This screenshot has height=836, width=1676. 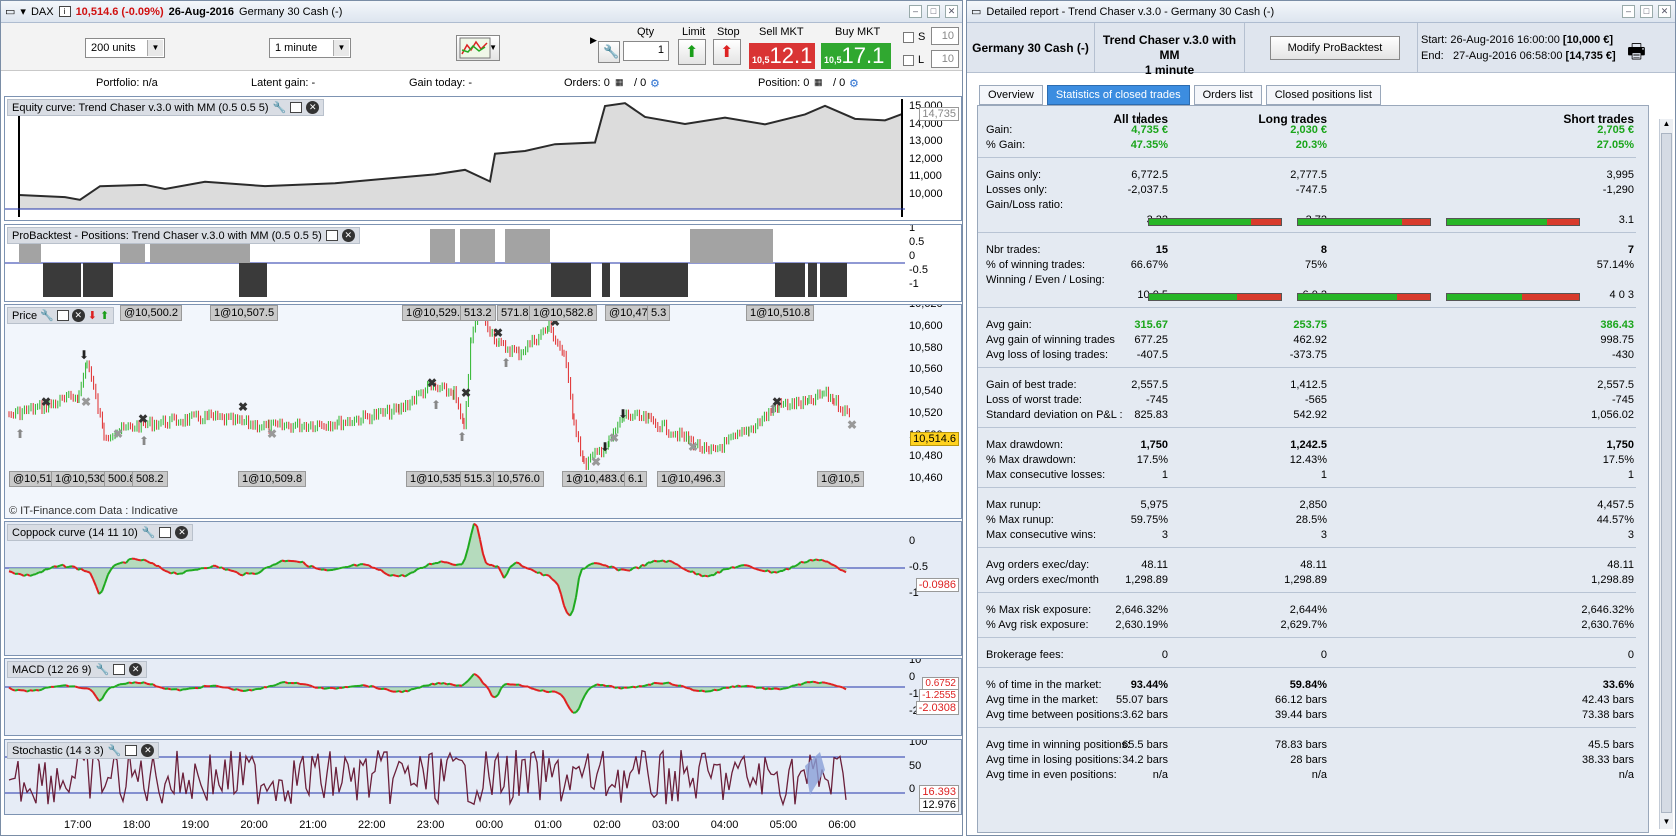 What do you see at coordinates (934, 439) in the screenshot?
I see `current-price-tag: 10,514.6` at bounding box center [934, 439].